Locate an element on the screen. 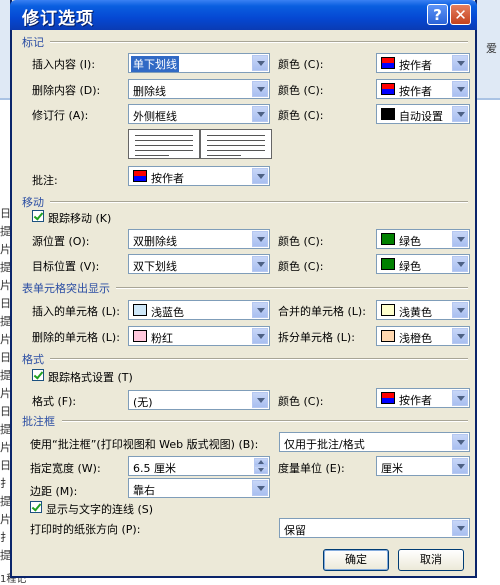 The height and width of the screenshot is (585, 500). format-label: 格式 (F): is located at coordinates (54, 401).